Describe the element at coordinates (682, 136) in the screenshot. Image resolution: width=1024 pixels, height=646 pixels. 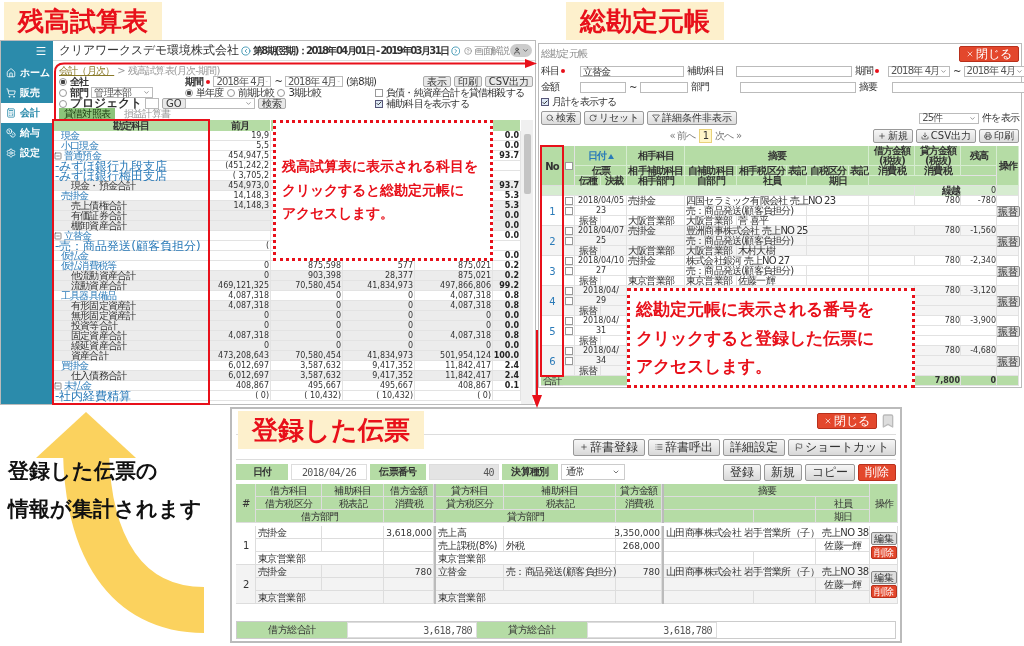
I see `pagination-link: « 前へ` at that location.